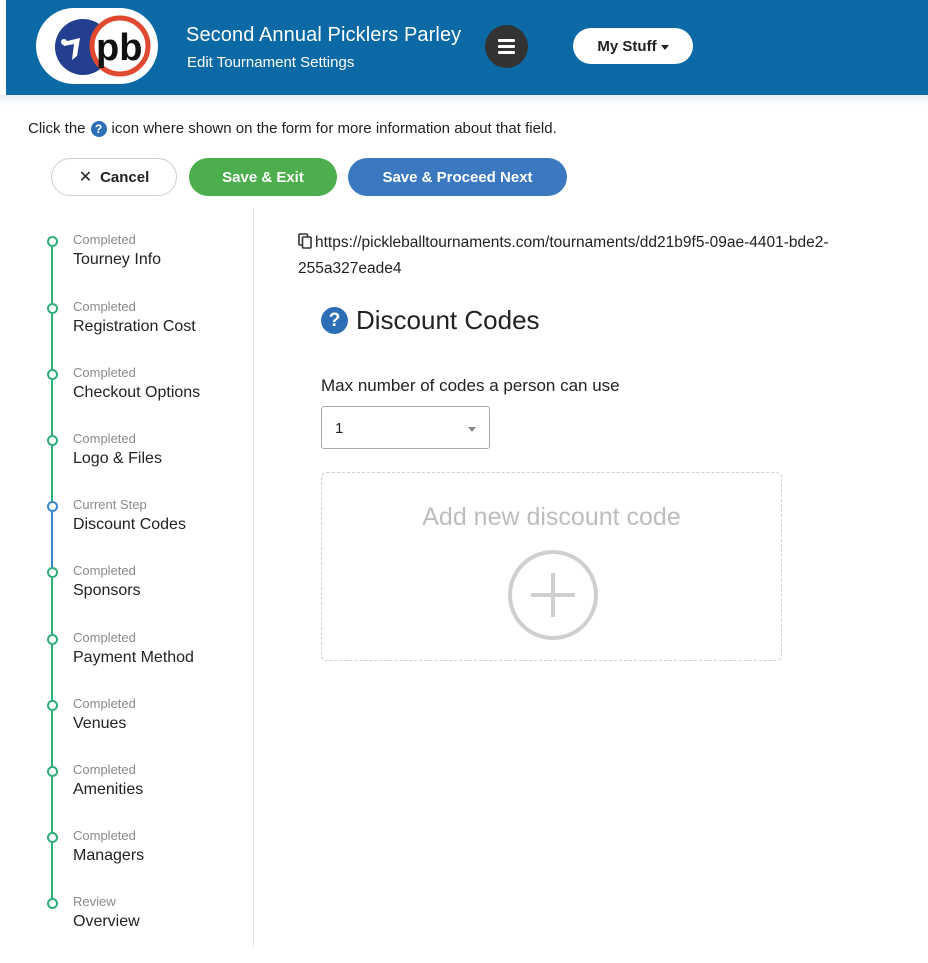  I want to click on step-label: Checkout Options, so click(137, 392).